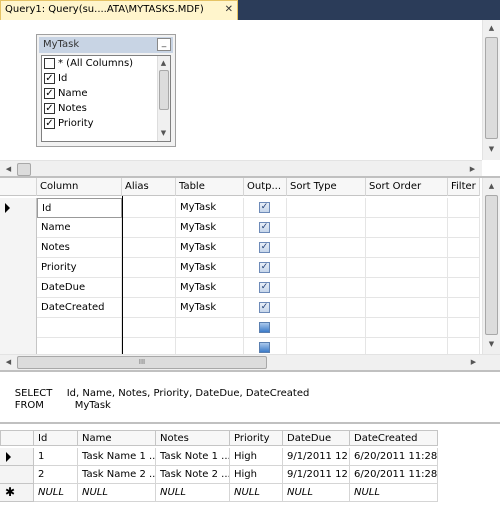 This screenshot has width=500, height=518. What do you see at coordinates (56, 457) in the screenshot?
I see `result-cell: 1` at bounding box center [56, 457].